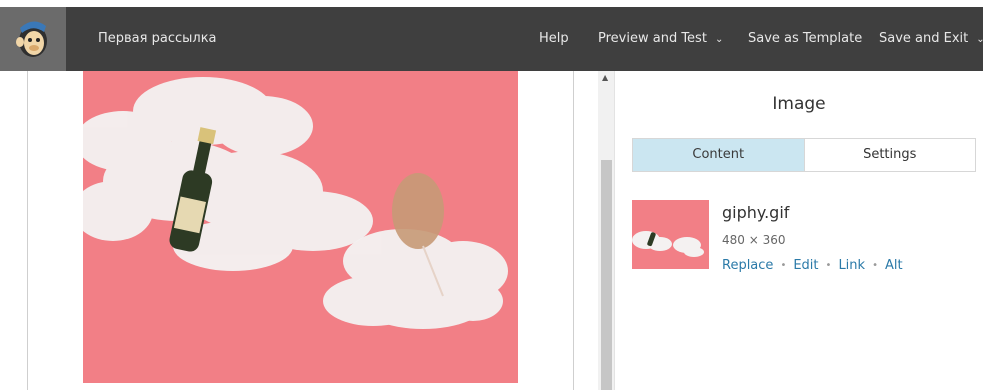 The width and height of the screenshot is (983, 390). What do you see at coordinates (890, 155) in the screenshot?
I see `tab-settings: Settings` at bounding box center [890, 155].